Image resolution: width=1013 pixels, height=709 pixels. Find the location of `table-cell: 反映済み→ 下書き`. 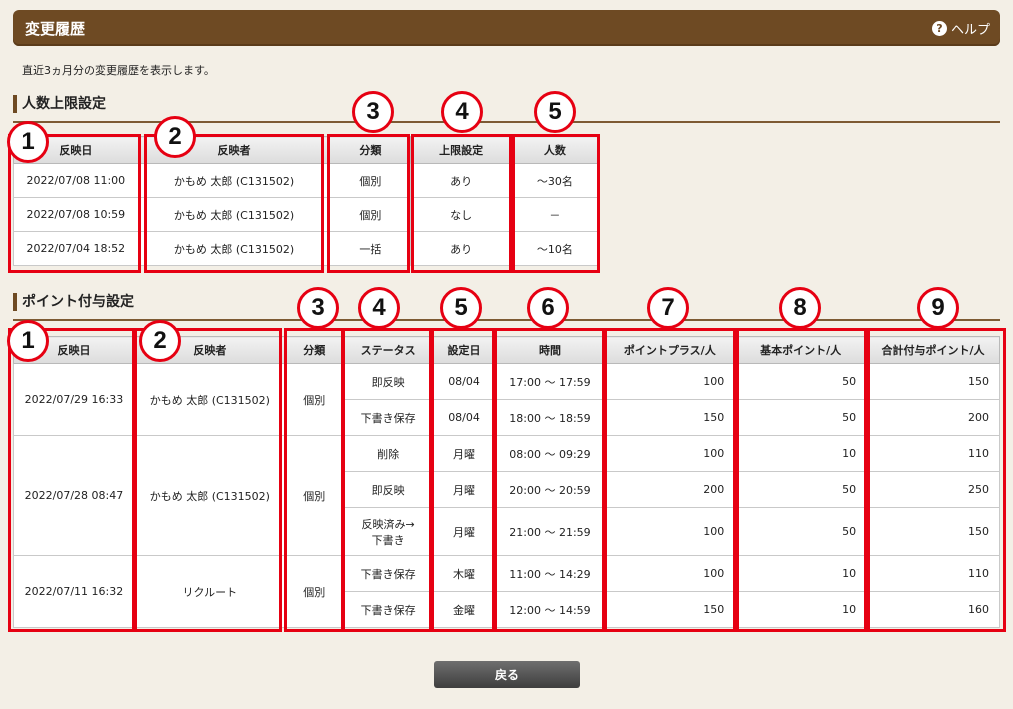

table-cell: 反映済み→ 下書き is located at coordinates (388, 531).